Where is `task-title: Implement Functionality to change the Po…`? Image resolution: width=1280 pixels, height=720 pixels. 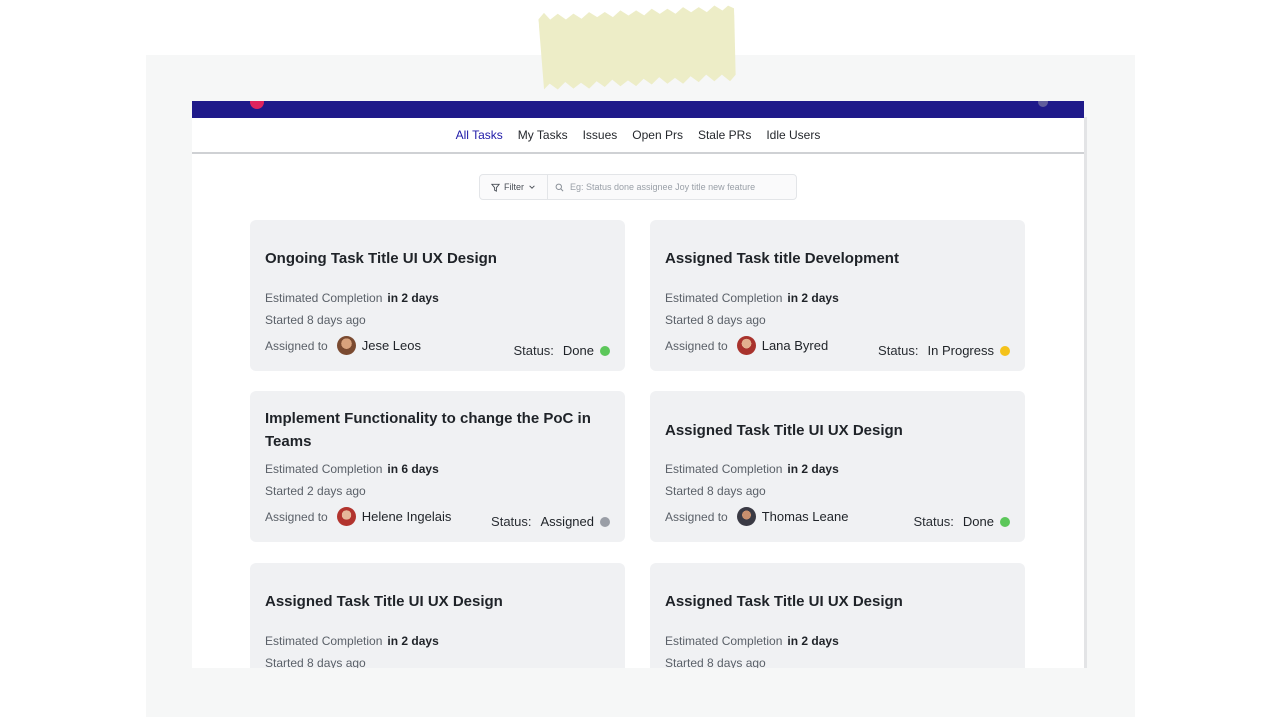 task-title: Implement Functionality to change the Po… is located at coordinates (428, 430).